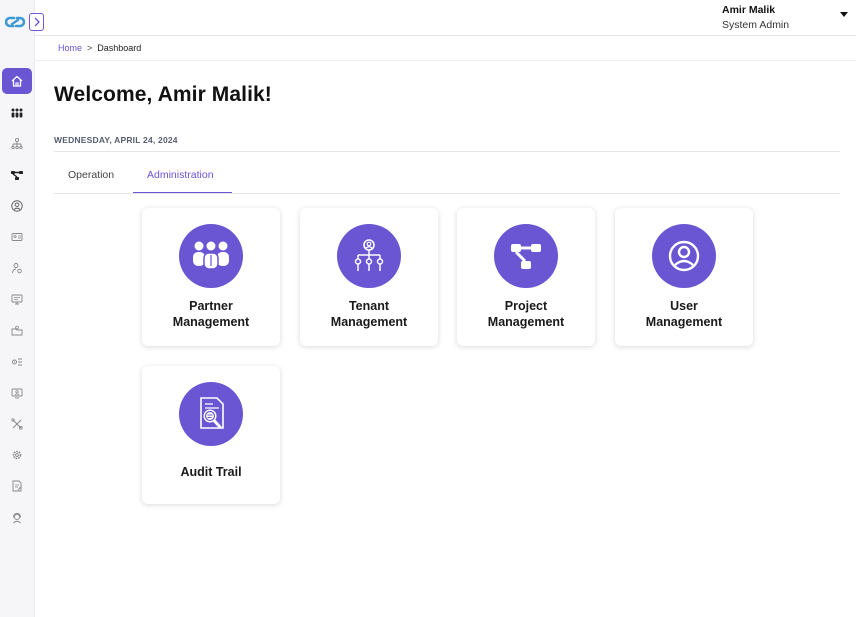 This screenshot has height=617, width=856. I want to click on card-project-management: Project Management, so click(526, 277).